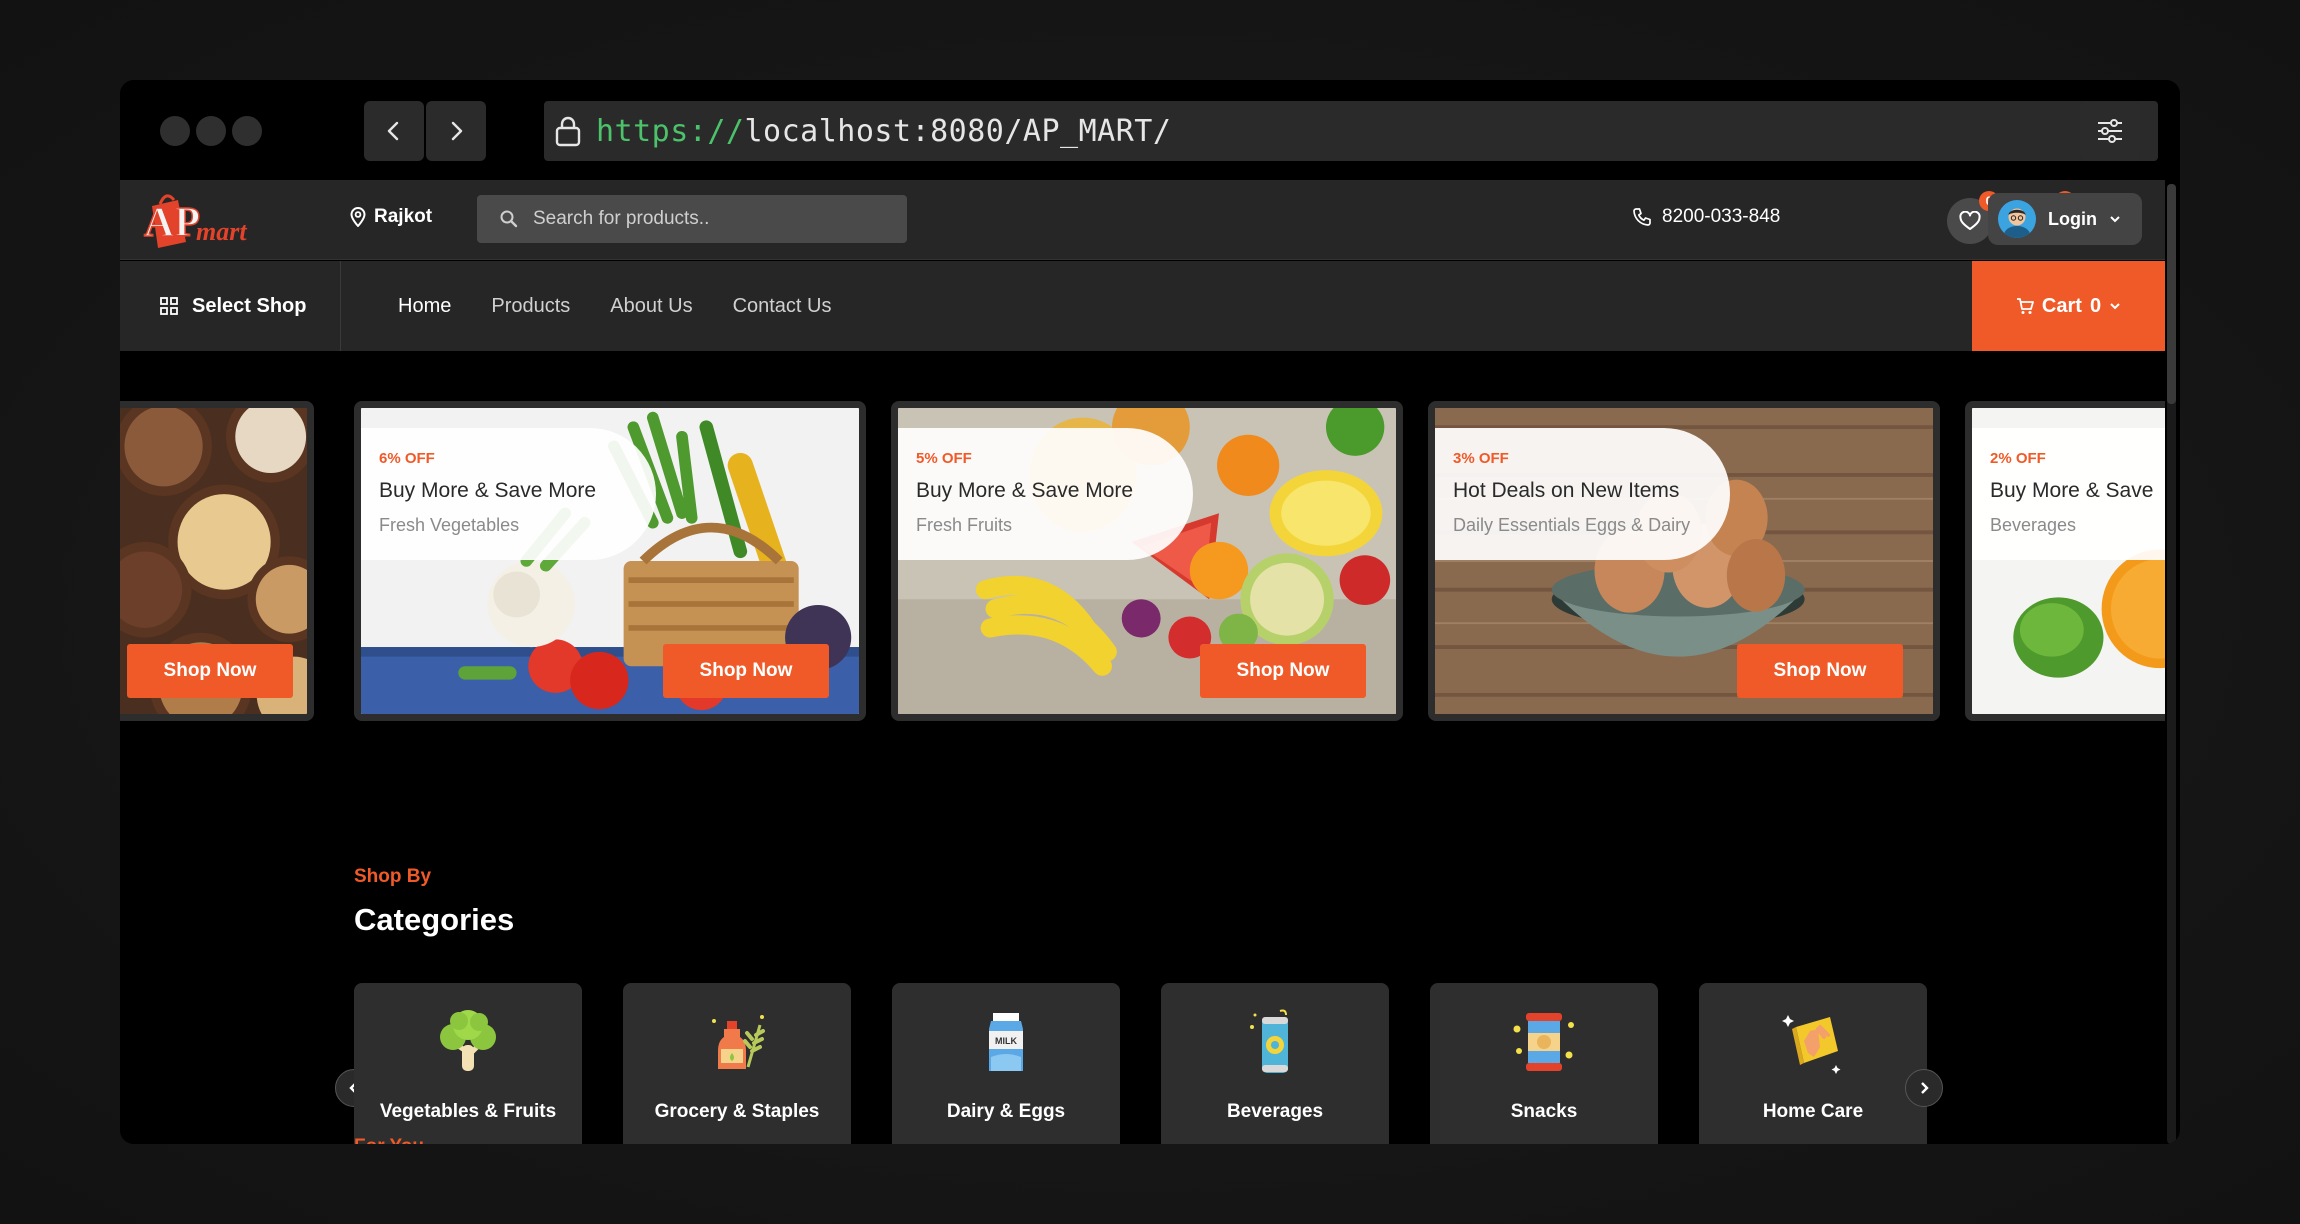 The width and height of the screenshot is (2300, 1224). I want to click on url-text: https://localhost:8080/AP_MART/, so click(884, 131).